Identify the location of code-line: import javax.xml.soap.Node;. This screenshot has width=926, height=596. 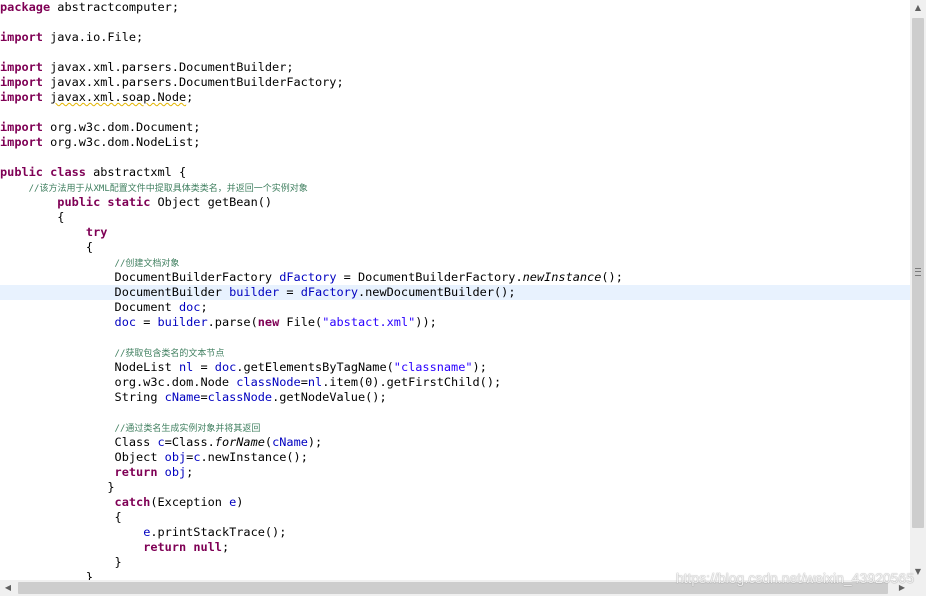
(455, 97).